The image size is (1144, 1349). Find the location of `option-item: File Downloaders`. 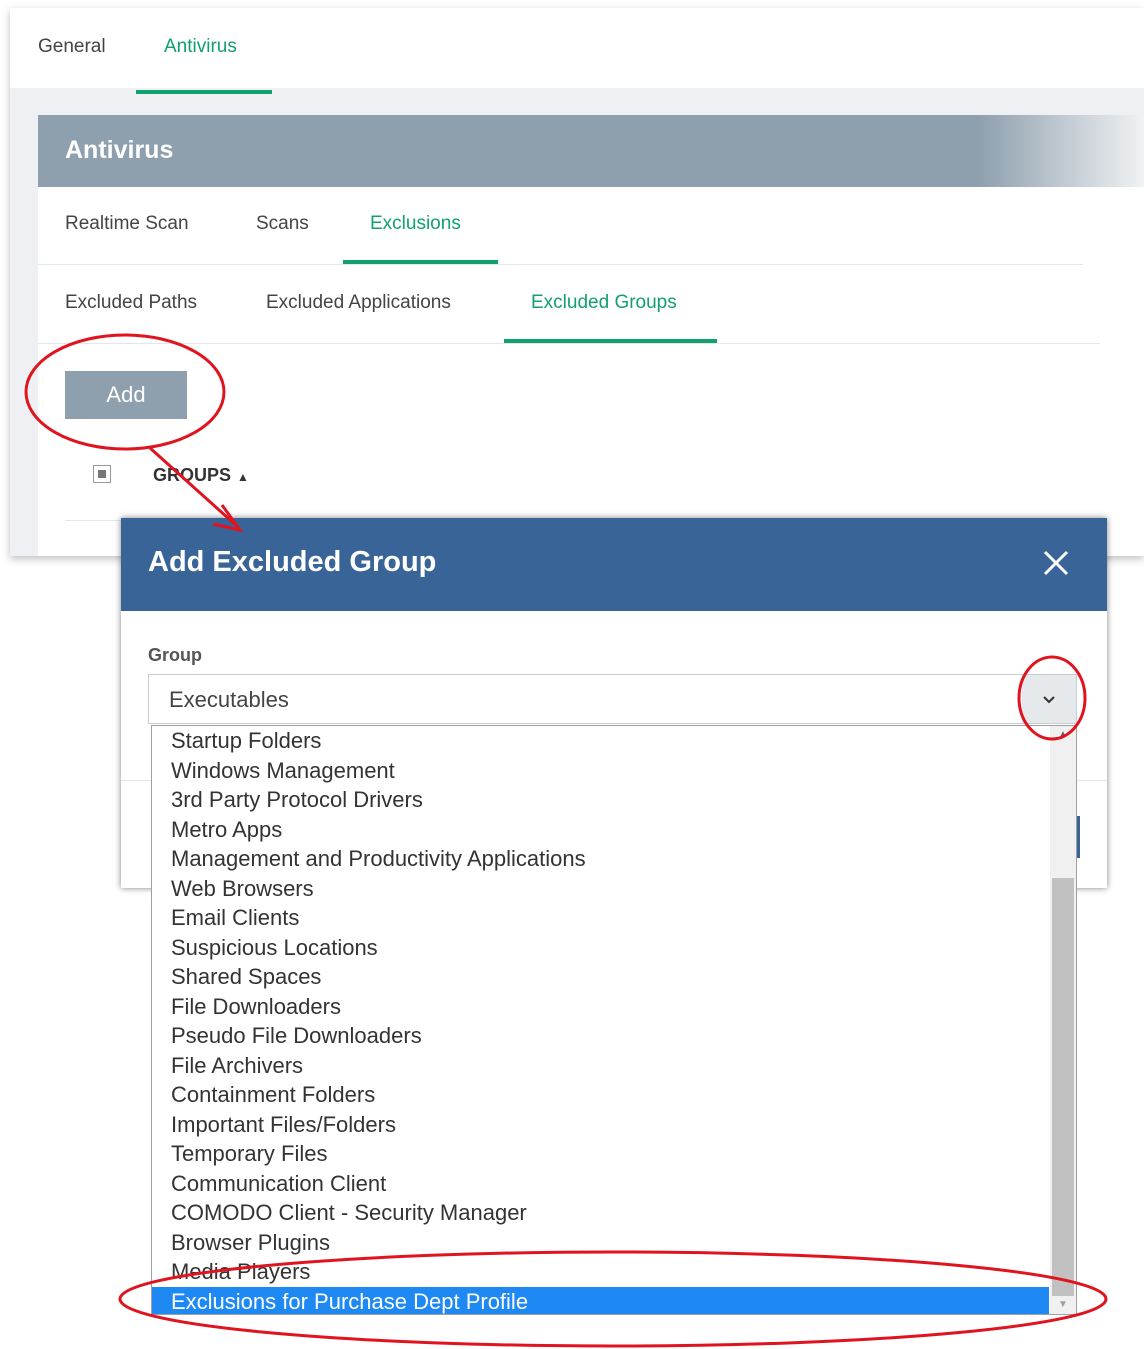

option-item: File Downloaders is located at coordinates (600, 1007).